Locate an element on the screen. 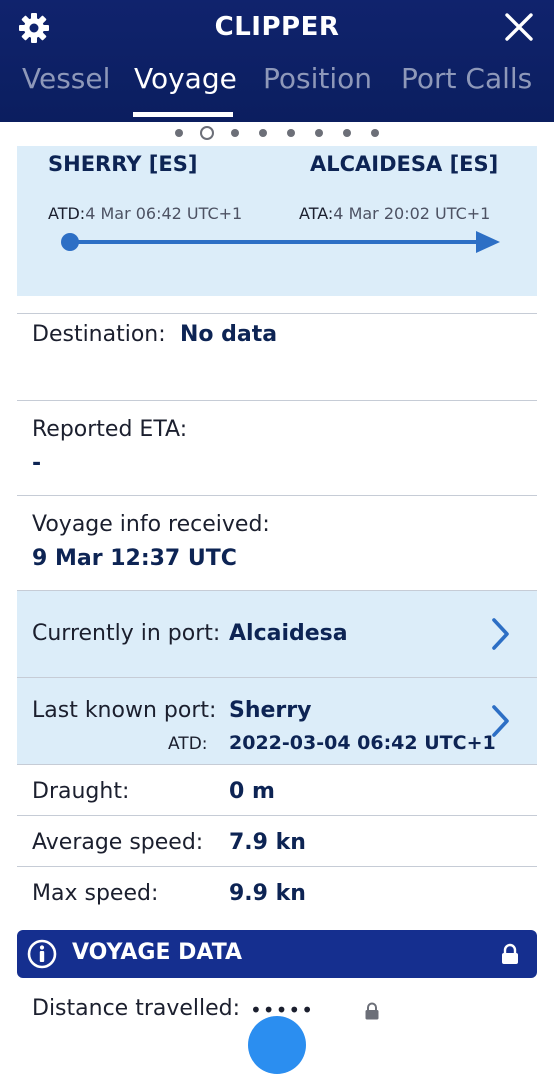  route-start-dot is located at coordinates (70, 242).